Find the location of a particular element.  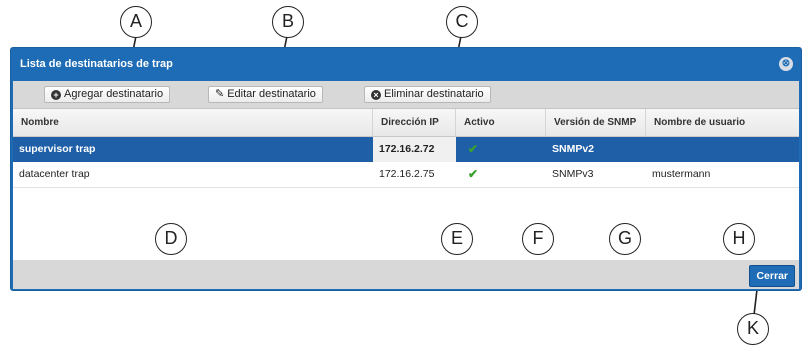

callout-f: F is located at coordinates (538, 239).